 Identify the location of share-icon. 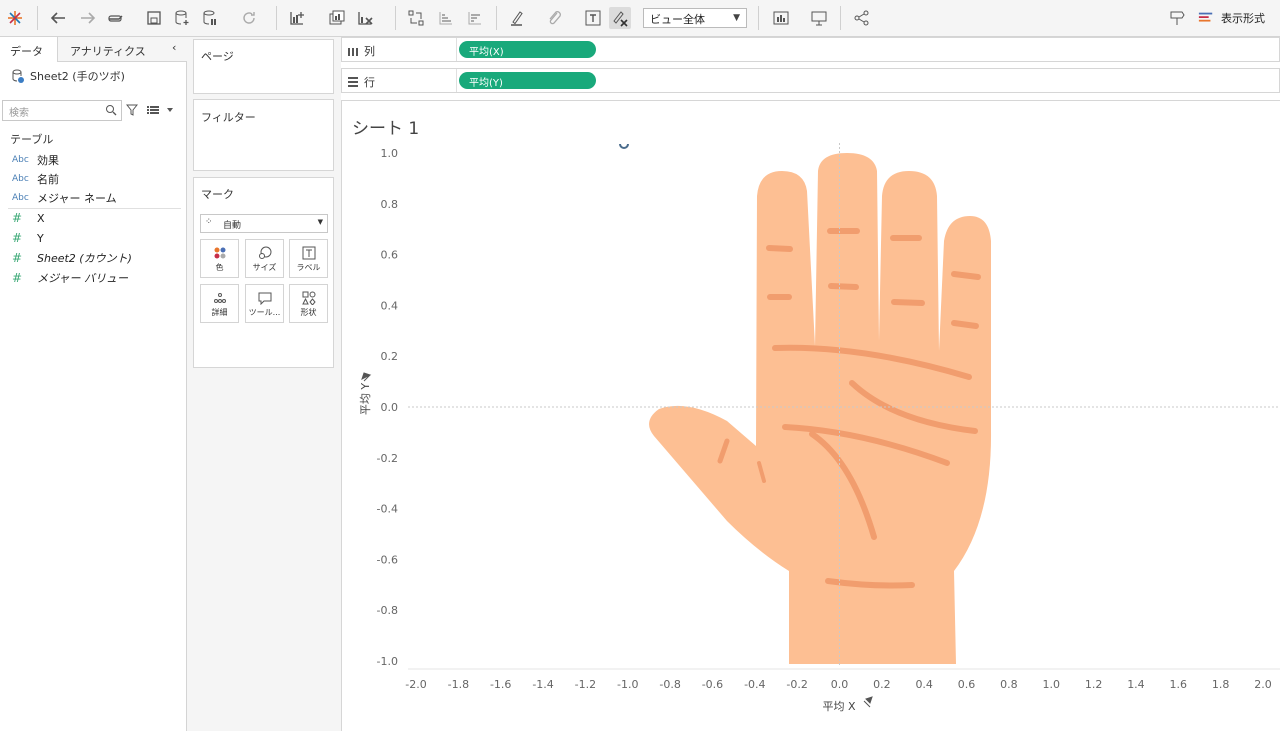
(862, 18).